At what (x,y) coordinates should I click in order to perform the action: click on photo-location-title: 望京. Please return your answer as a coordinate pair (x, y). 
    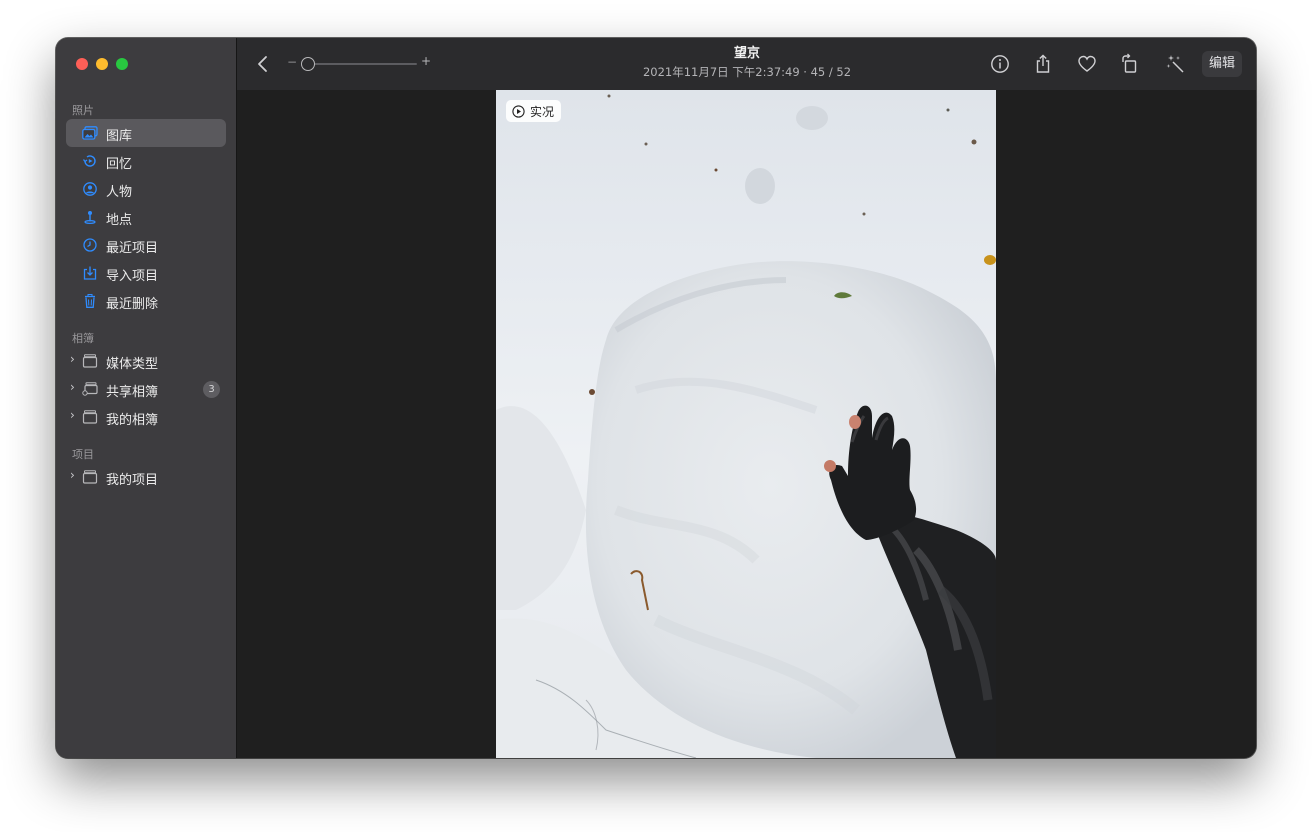
    Looking at the image, I should click on (746, 53).